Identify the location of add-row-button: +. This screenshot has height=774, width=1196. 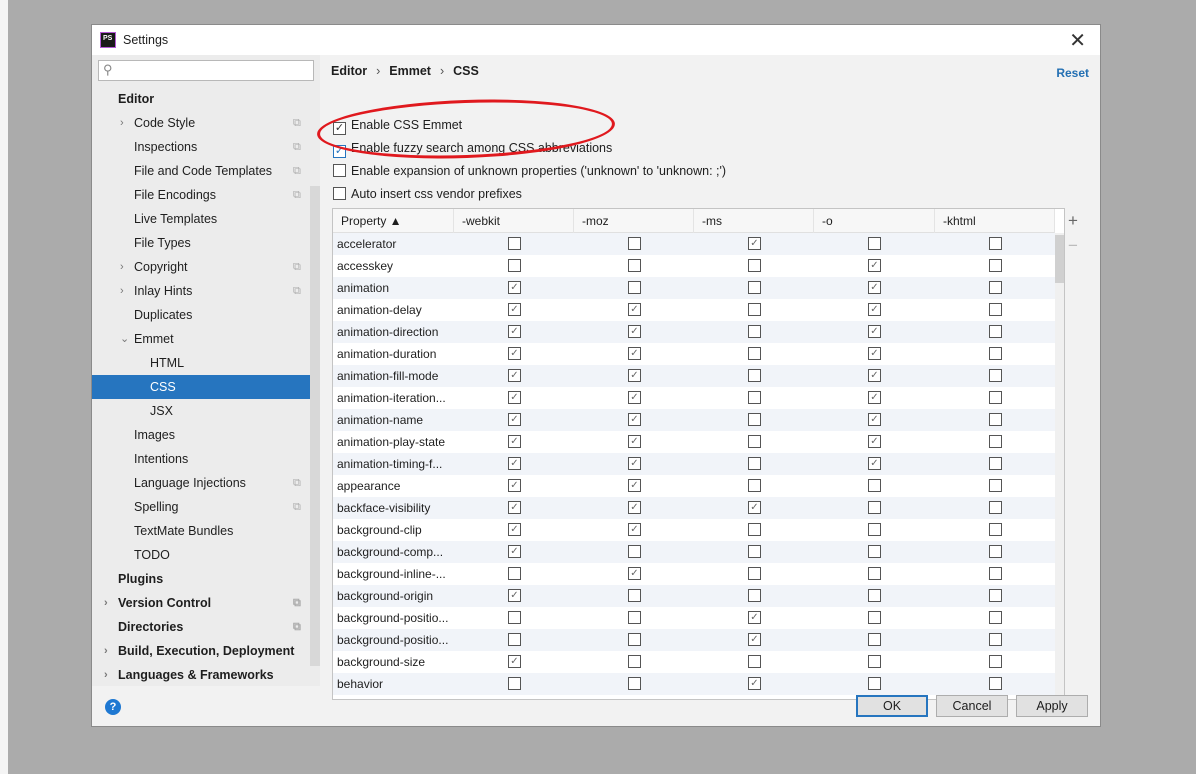
(1073, 221).